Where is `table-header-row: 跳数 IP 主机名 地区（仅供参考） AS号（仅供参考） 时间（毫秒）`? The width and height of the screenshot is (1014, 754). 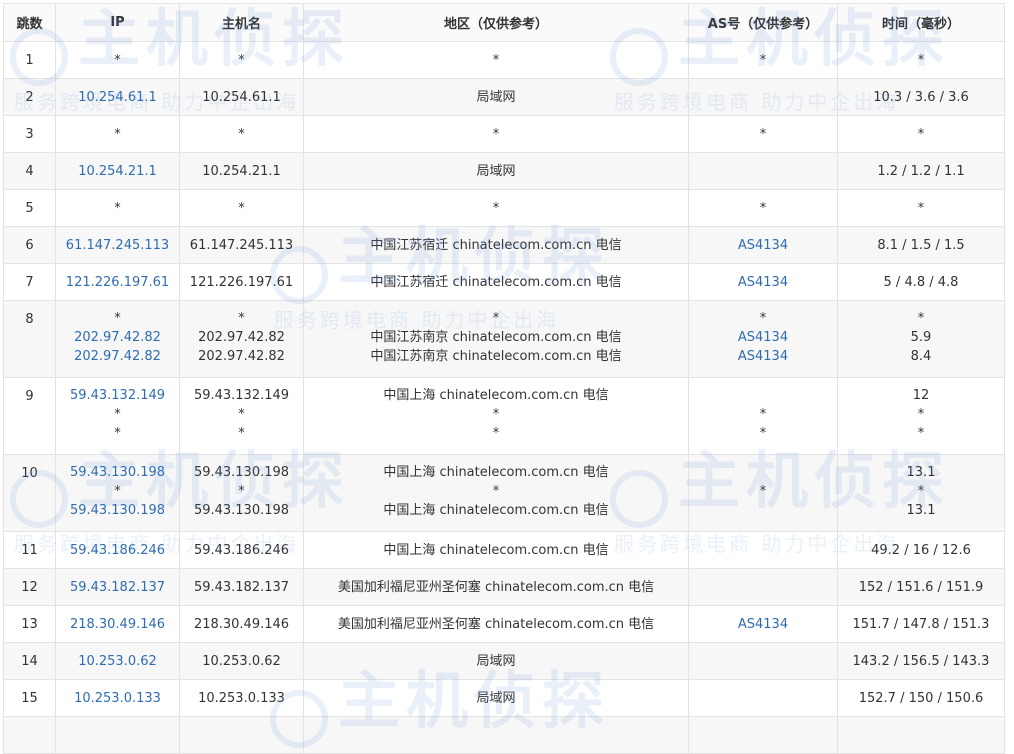 table-header-row: 跳数 IP 主机名 地区（仅供参考） AS号（仅供参考） 时间（毫秒） is located at coordinates (504, 22).